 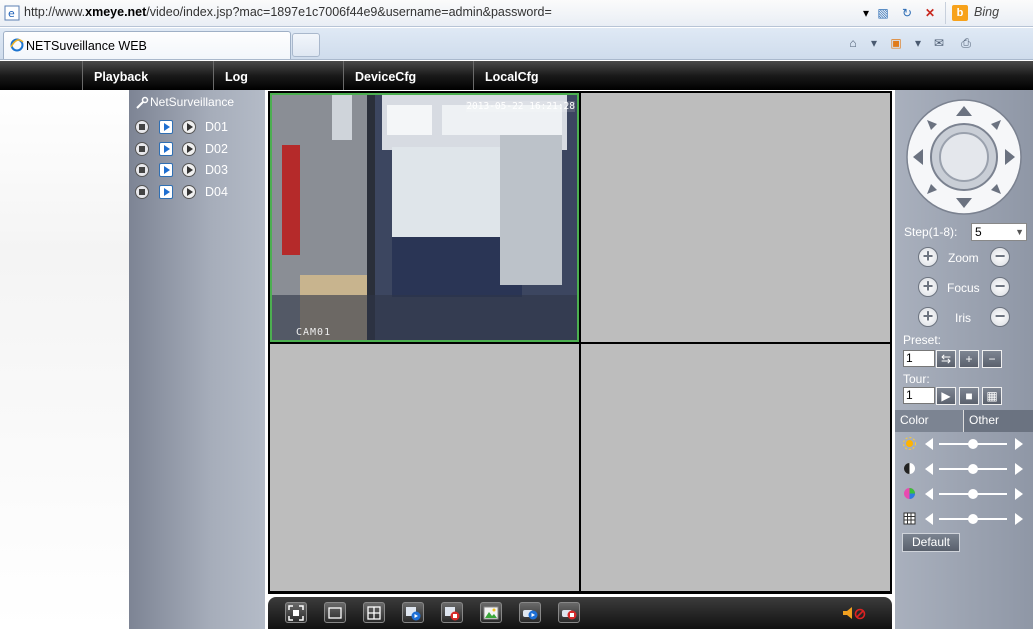 What do you see at coordinates (966, 444) in the screenshot?
I see `brightness-slider` at bounding box center [966, 444].